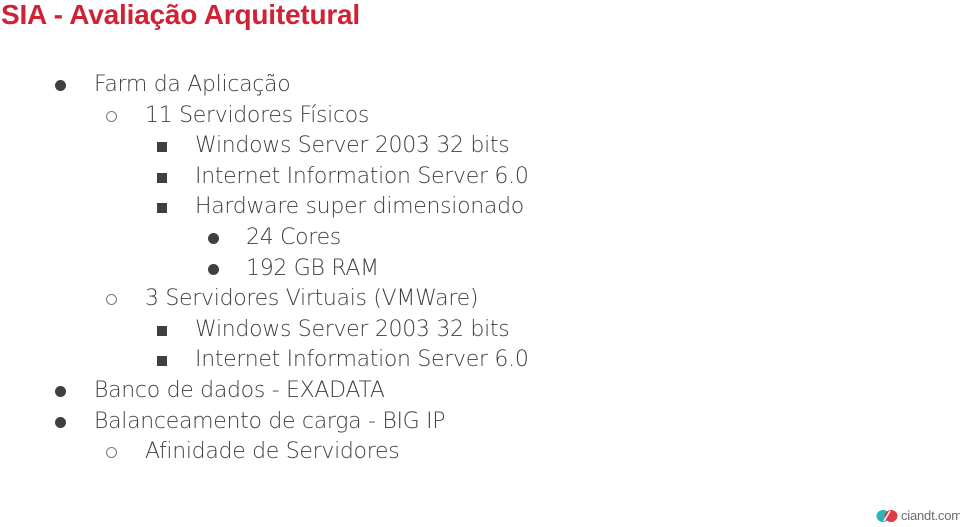  Describe the element at coordinates (480, 422) in the screenshot. I see `outline-item: Balanceamento de carga - BIG IP` at that location.